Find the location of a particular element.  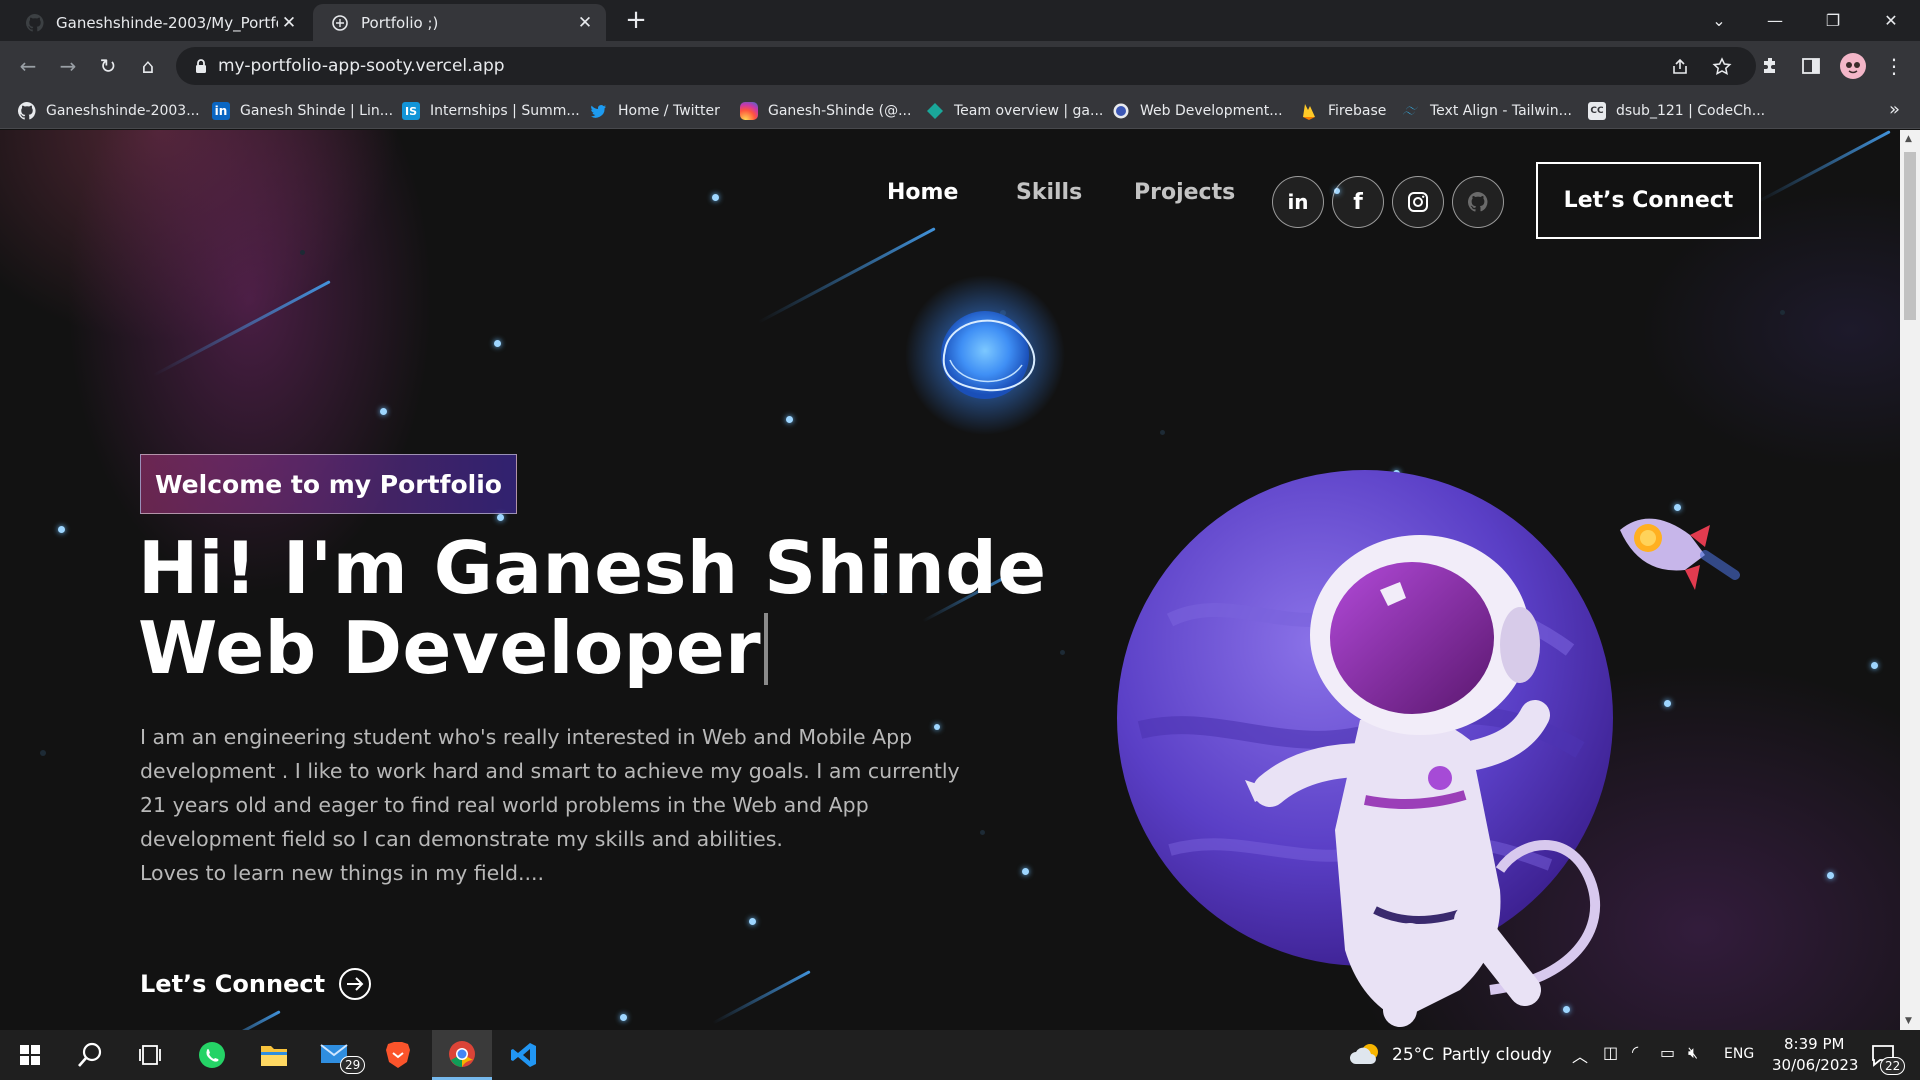

new-tab-icon: + is located at coordinates (636, 20).